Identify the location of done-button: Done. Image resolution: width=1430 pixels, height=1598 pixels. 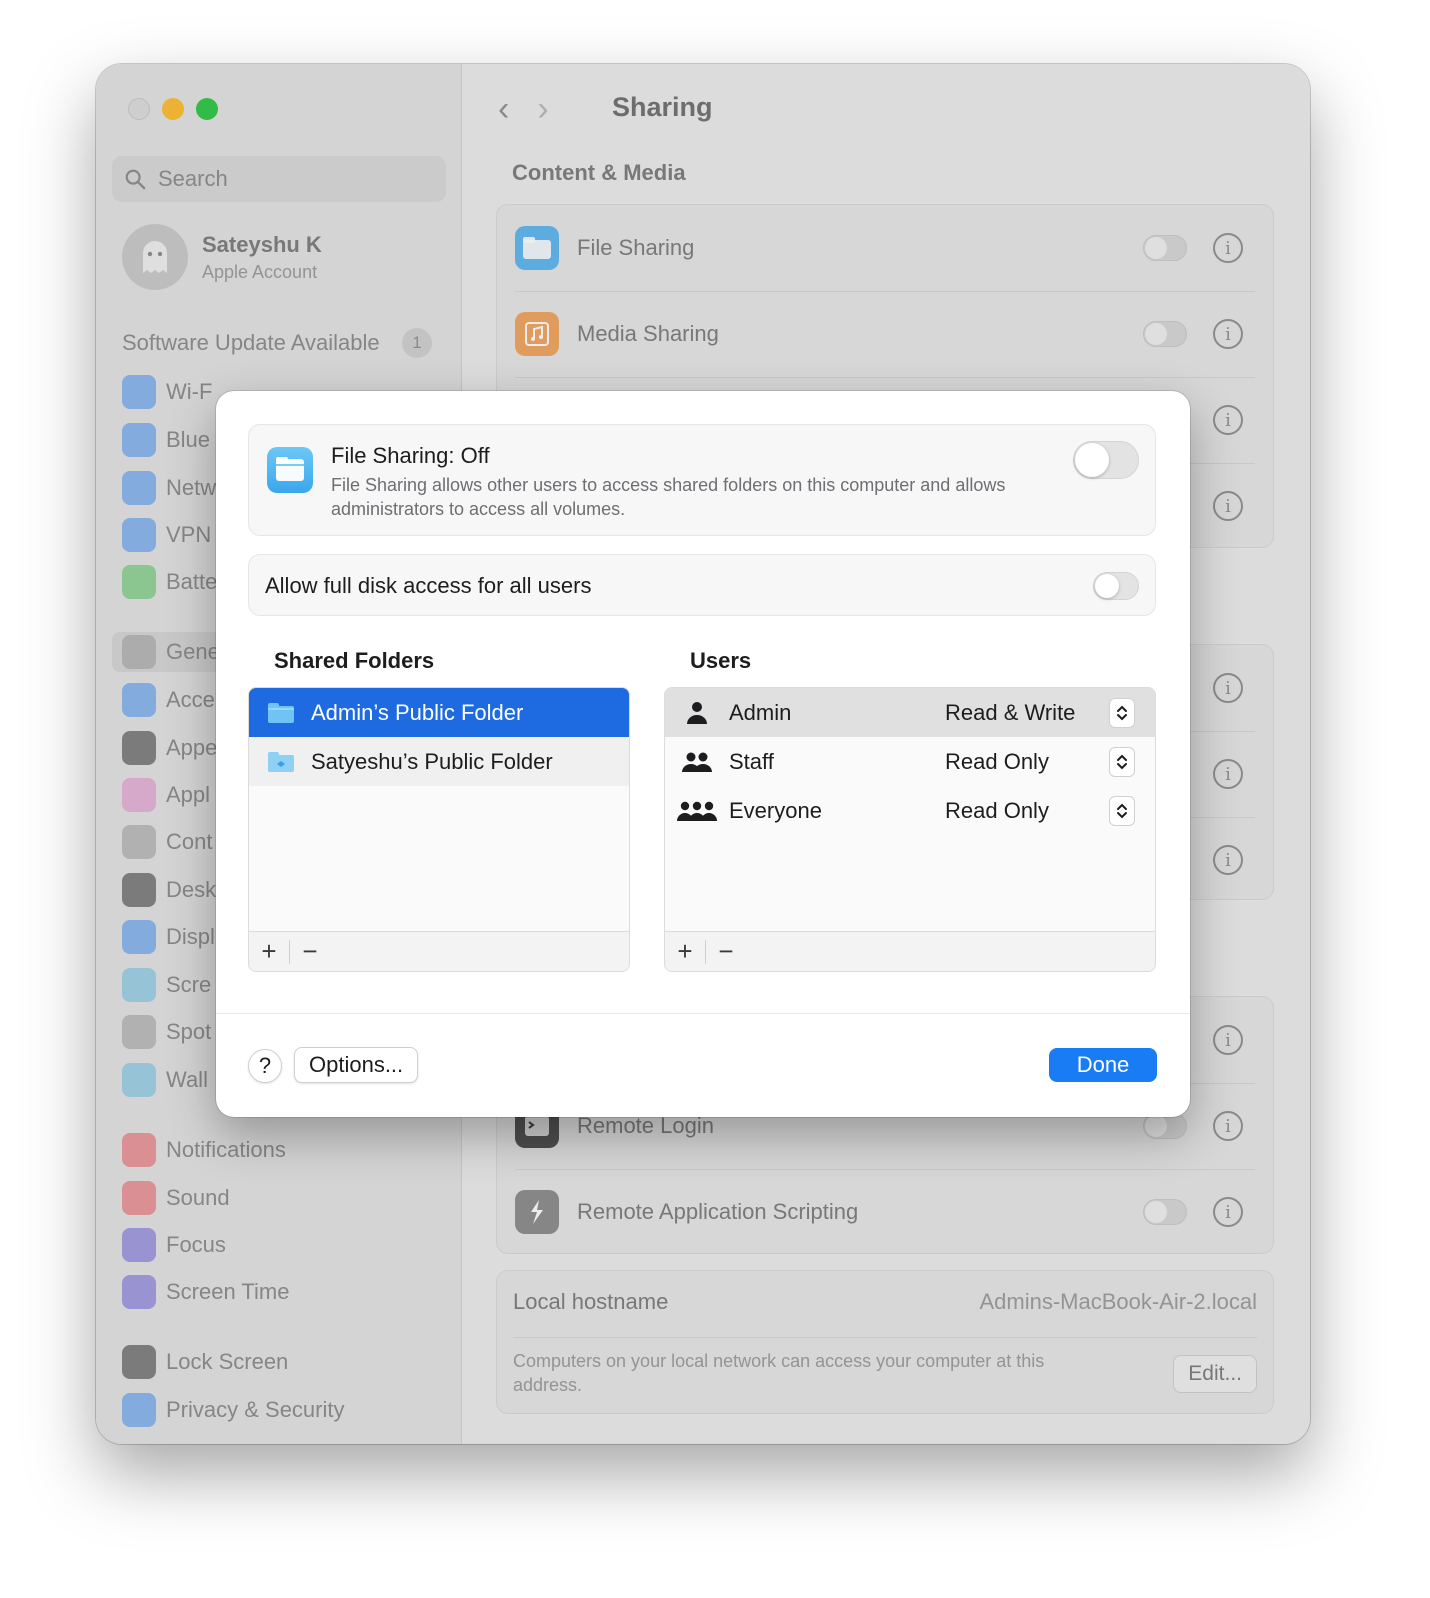
(1103, 1065).